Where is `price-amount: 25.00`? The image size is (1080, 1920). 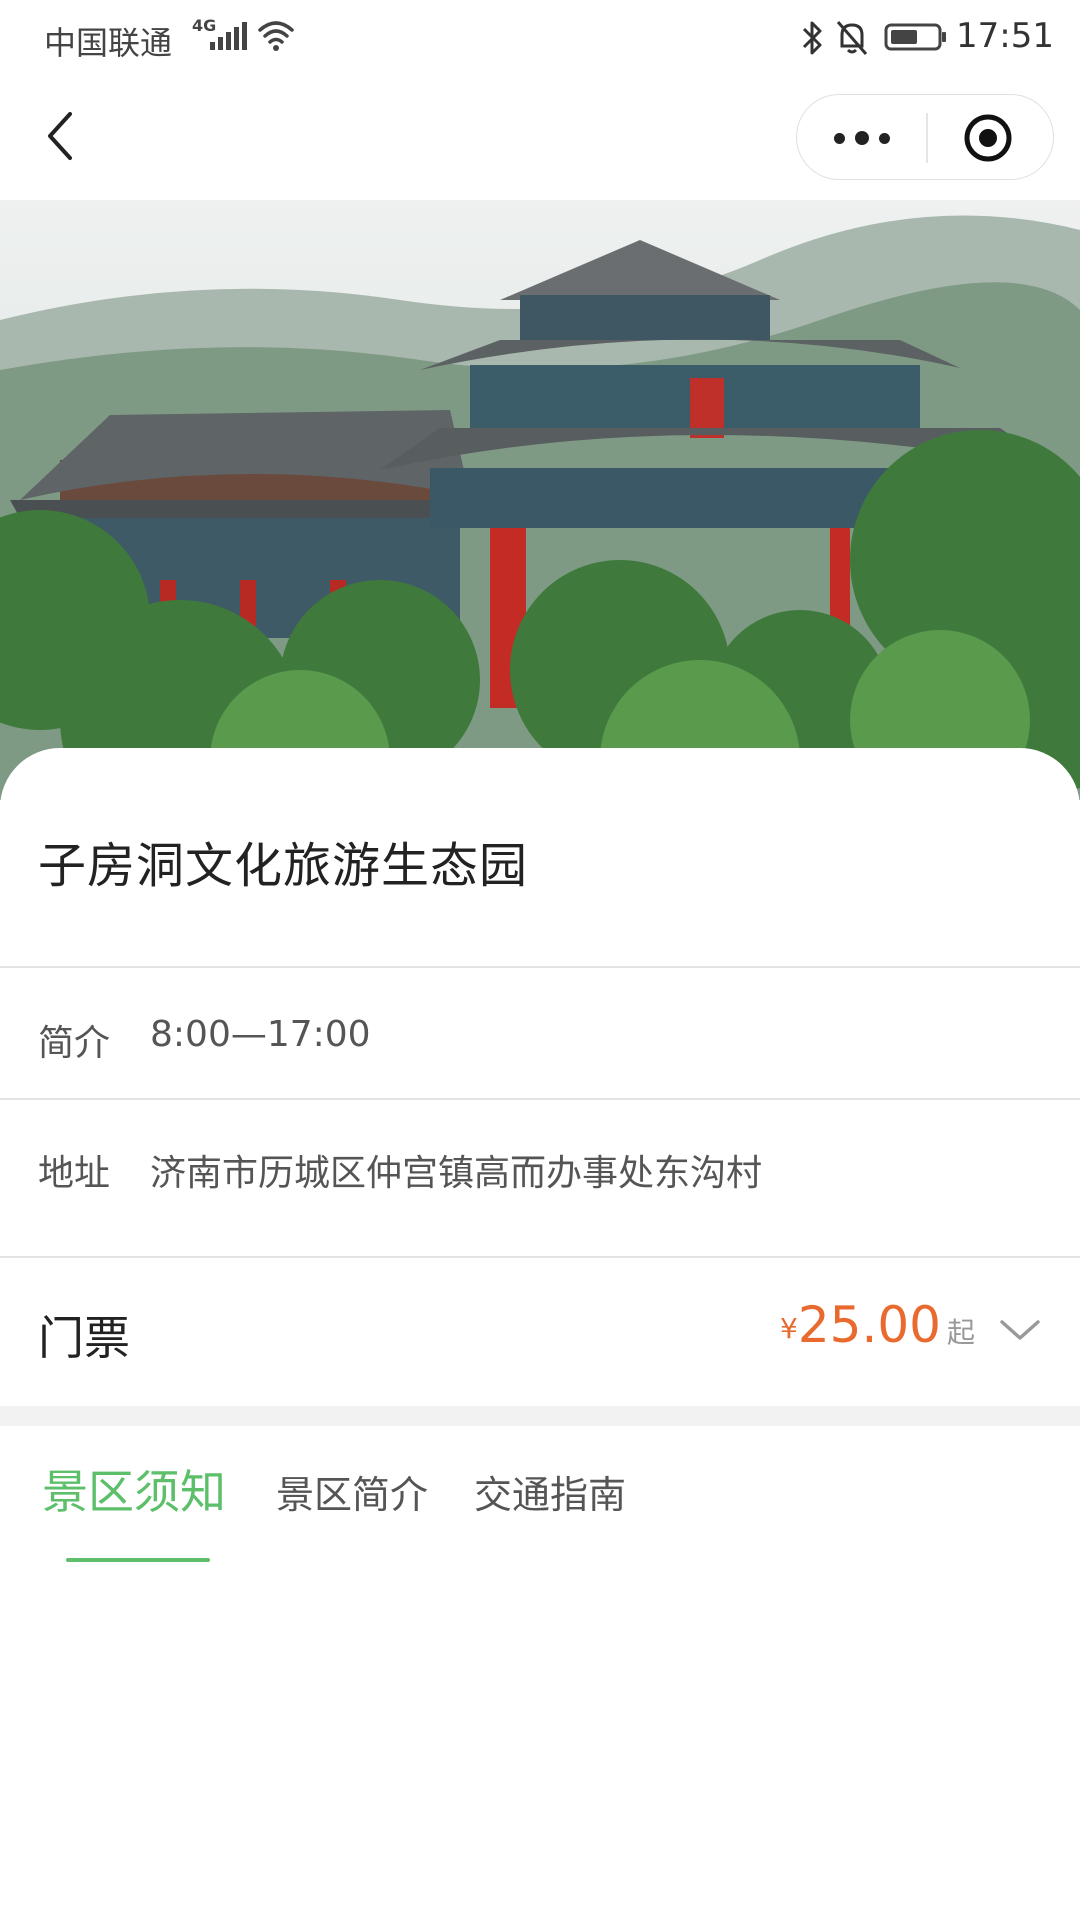
price-amount: 25.00 is located at coordinates (869, 1325).